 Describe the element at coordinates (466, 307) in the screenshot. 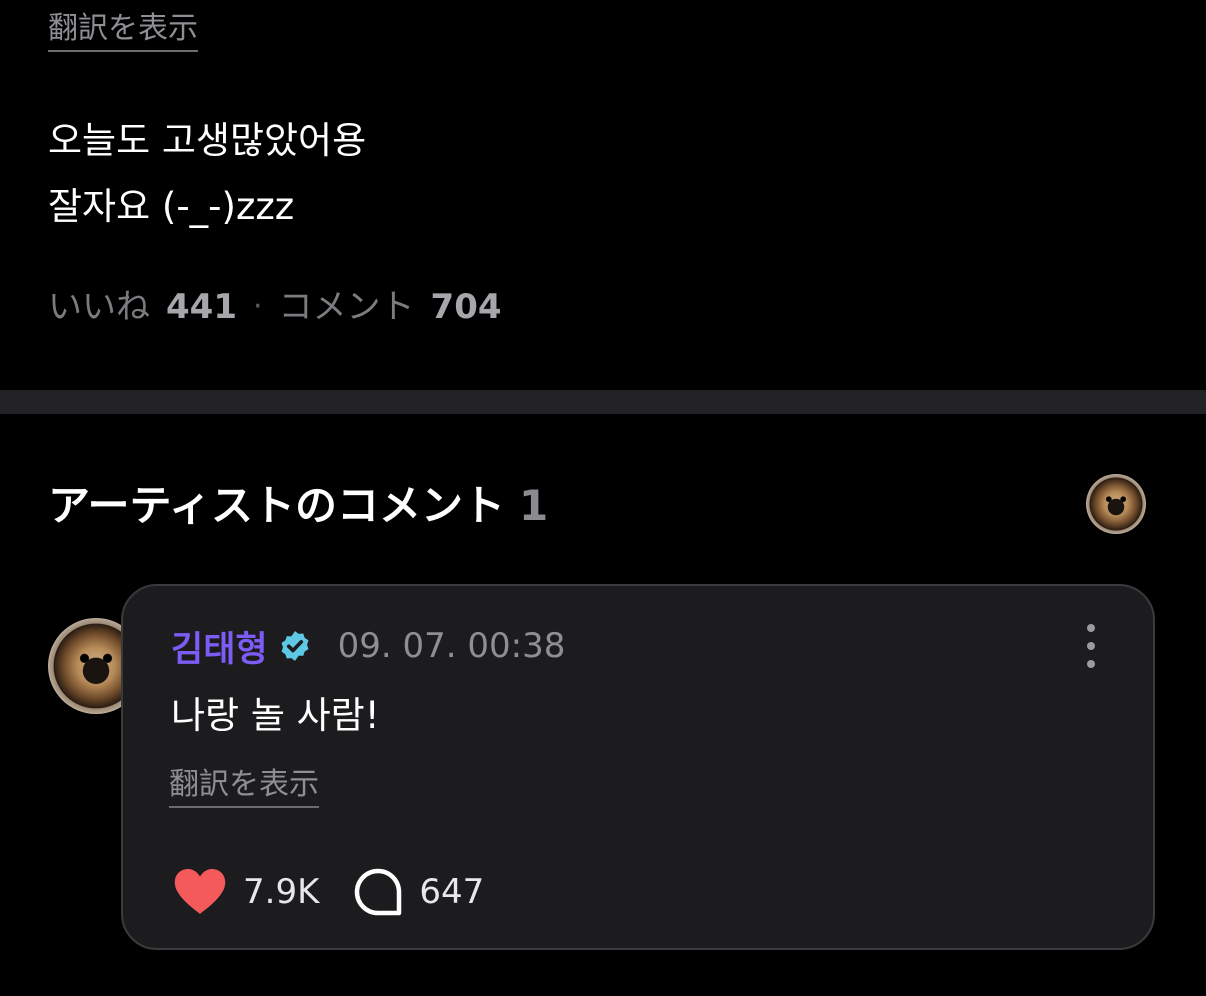

I see `comments-count: 704` at that location.